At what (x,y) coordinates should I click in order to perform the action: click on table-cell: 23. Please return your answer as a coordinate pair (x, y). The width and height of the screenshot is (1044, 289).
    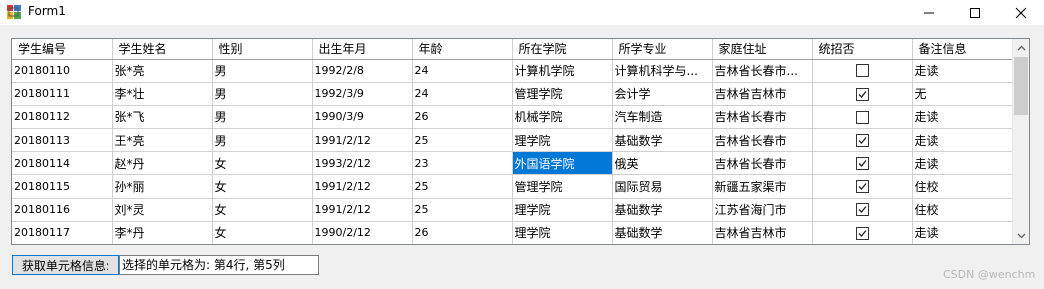
    Looking at the image, I should click on (462, 163).